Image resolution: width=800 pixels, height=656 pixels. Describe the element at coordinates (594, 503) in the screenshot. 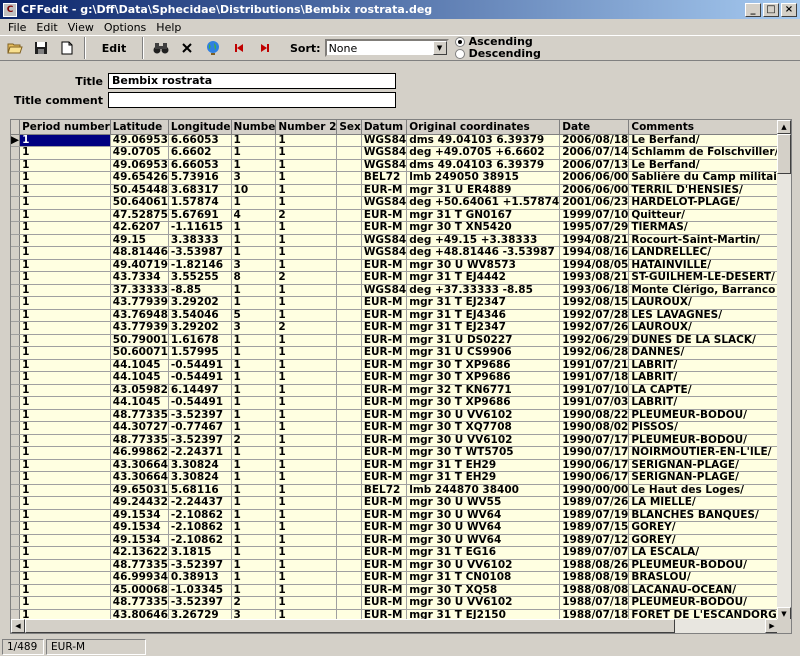

I see `cell-date: 1989/07/26` at that location.